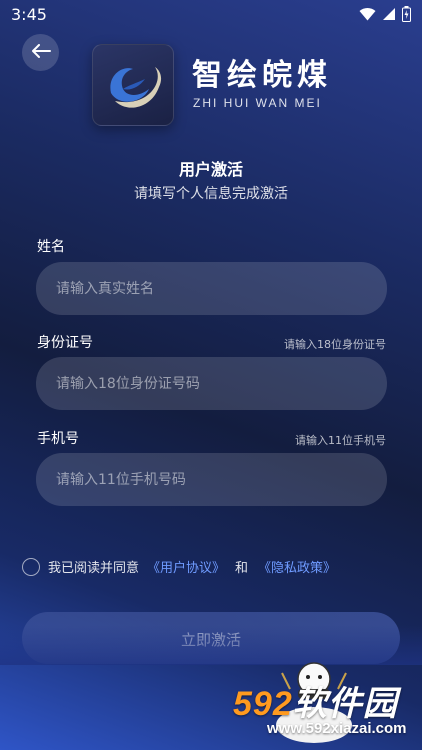 This screenshot has width=422, height=750. I want to click on phone-hint: 请输入11位手机号, so click(340, 440).